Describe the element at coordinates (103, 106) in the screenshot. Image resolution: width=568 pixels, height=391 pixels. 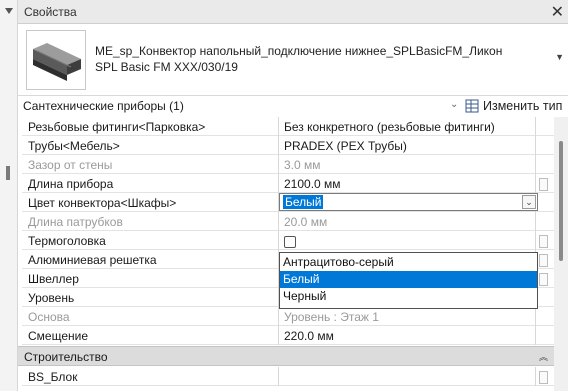
I see `category-selector-label: Сантехнические приборы (1)` at that location.